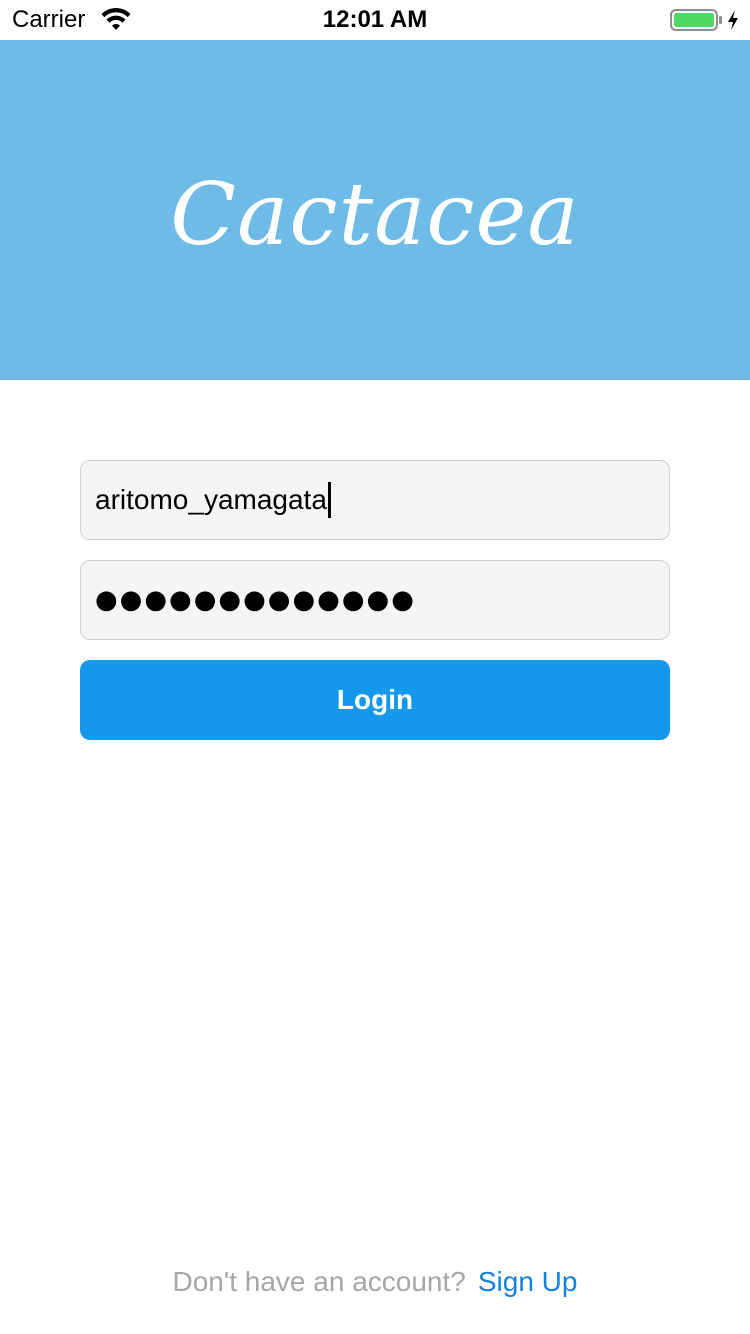 The height and width of the screenshot is (1334, 750). I want to click on no-account-text: Don't have an account?, so click(319, 1281).